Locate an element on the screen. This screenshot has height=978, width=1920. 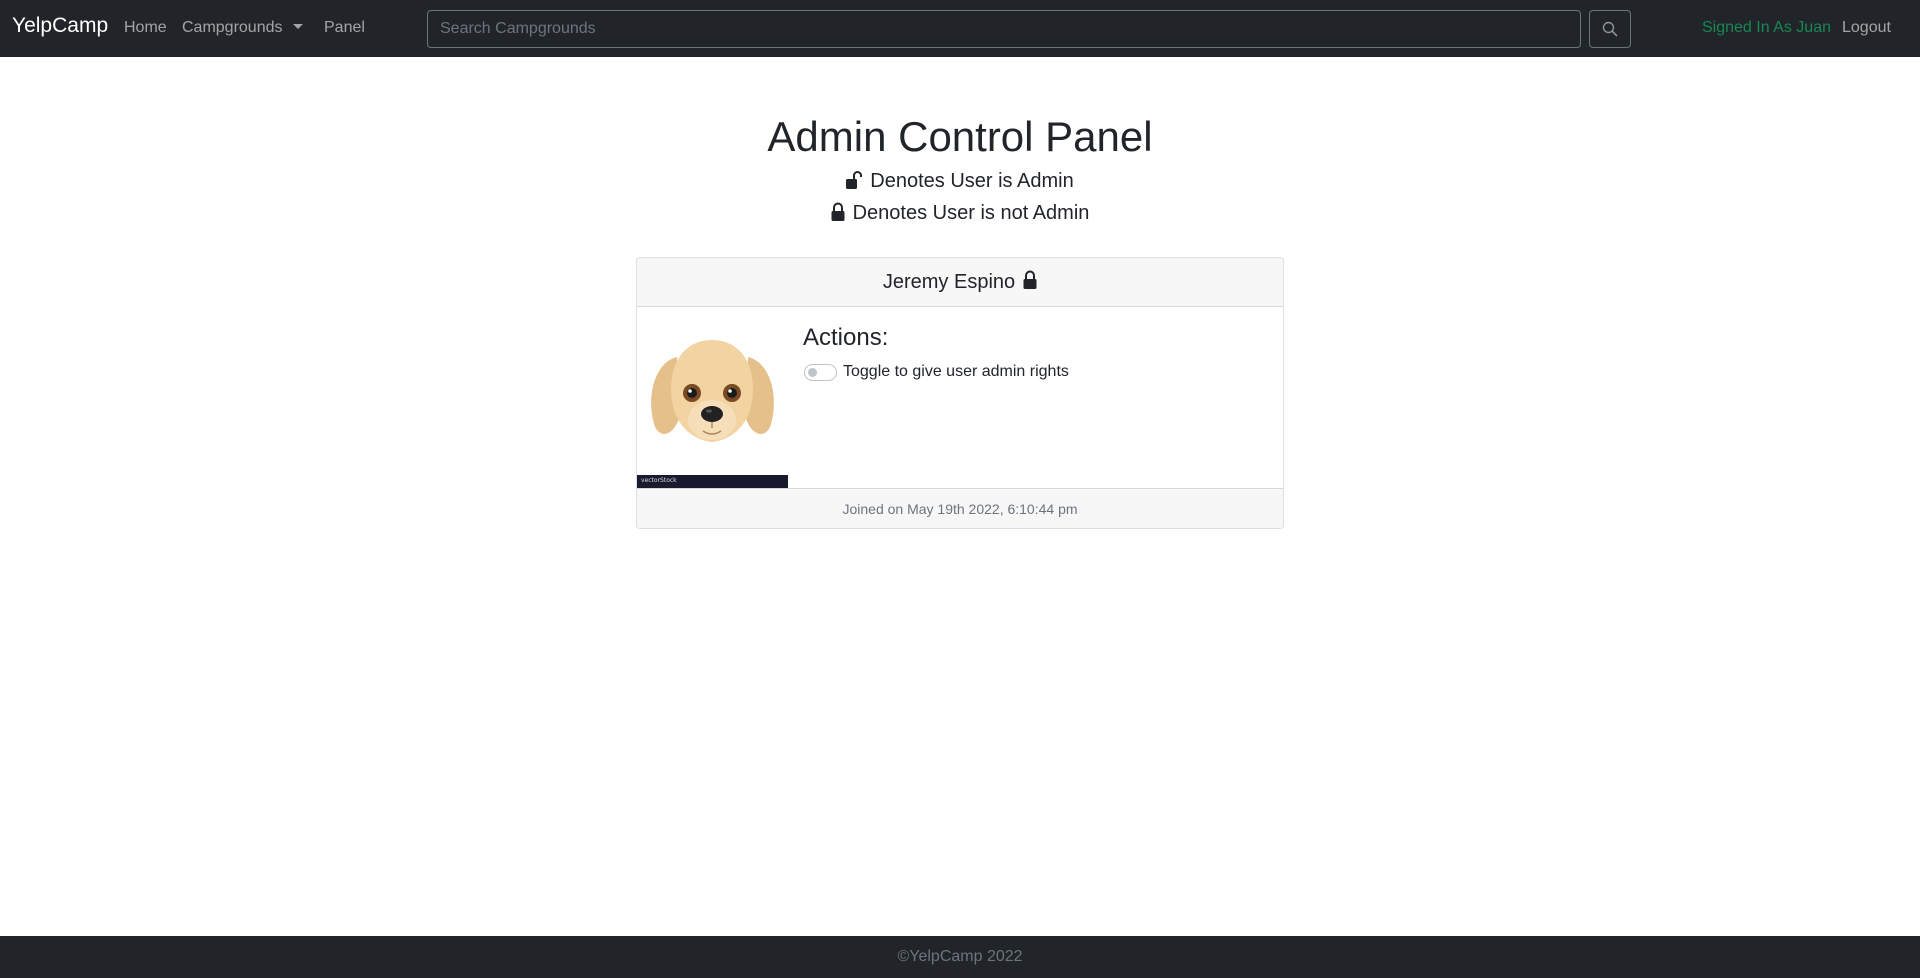
legend-admin: Denotes User is Admin is located at coordinates (960, 181).